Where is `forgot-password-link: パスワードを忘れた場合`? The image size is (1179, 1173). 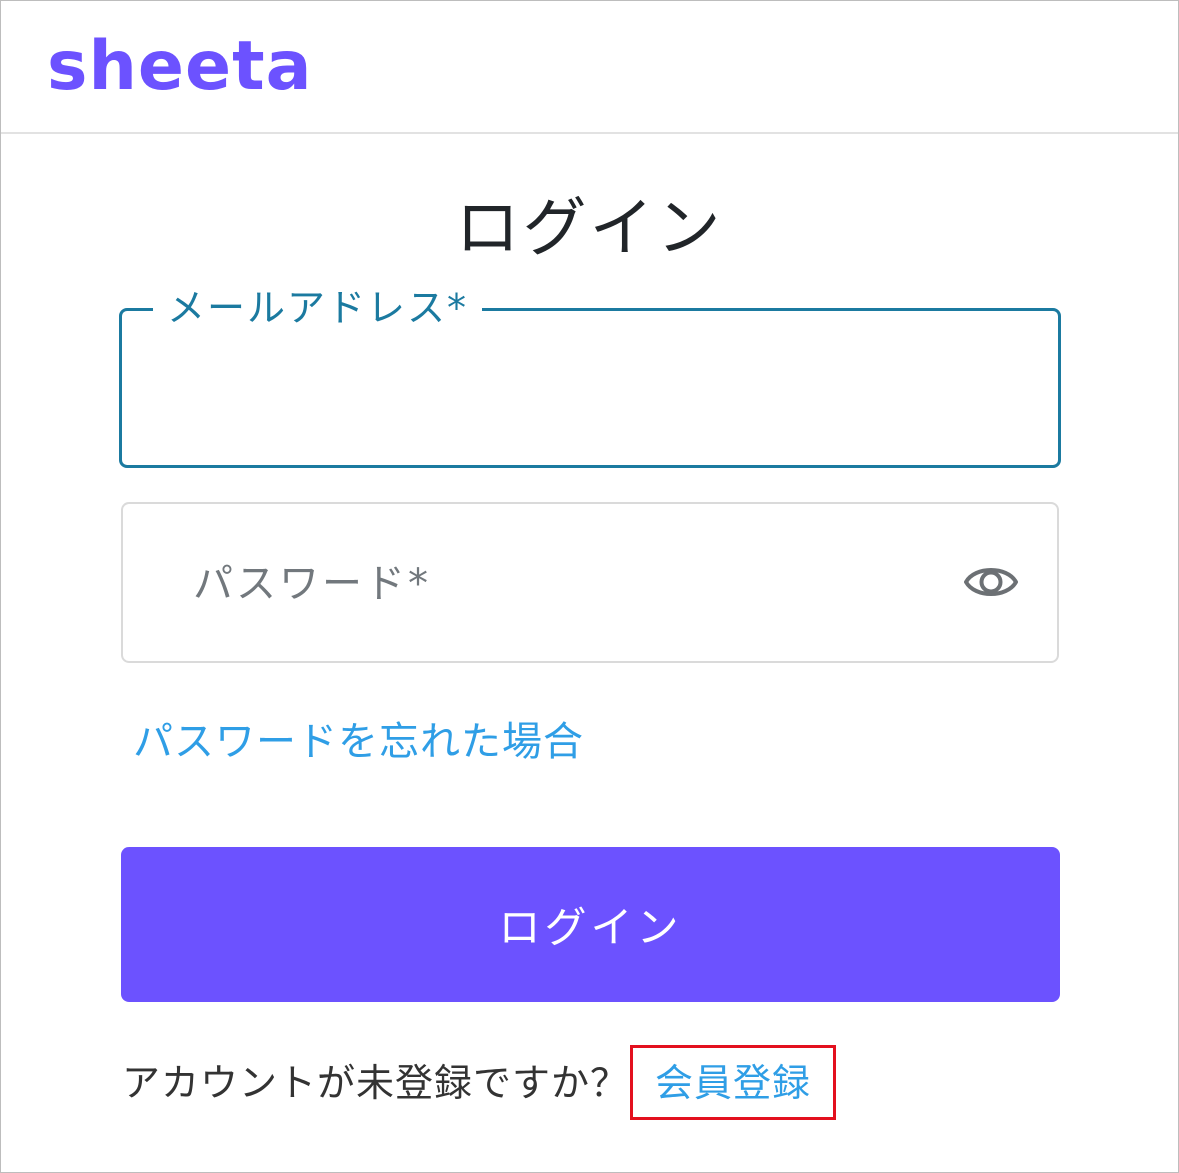
forgot-password-link: パスワードを忘れた場合 is located at coordinates (358, 742).